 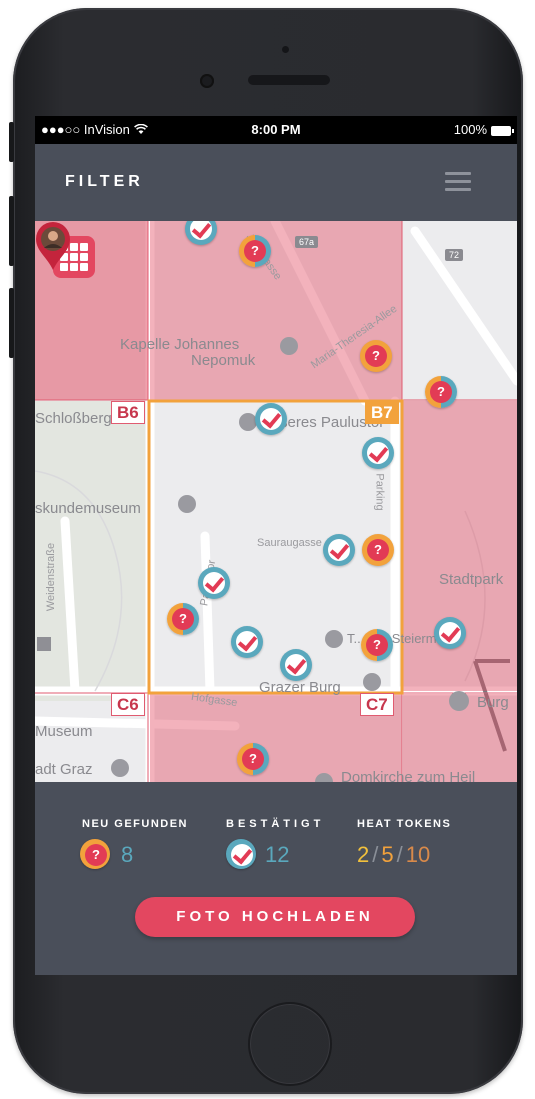 What do you see at coordinates (289, 80) in the screenshot?
I see `speaker-grille` at bounding box center [289, 80].